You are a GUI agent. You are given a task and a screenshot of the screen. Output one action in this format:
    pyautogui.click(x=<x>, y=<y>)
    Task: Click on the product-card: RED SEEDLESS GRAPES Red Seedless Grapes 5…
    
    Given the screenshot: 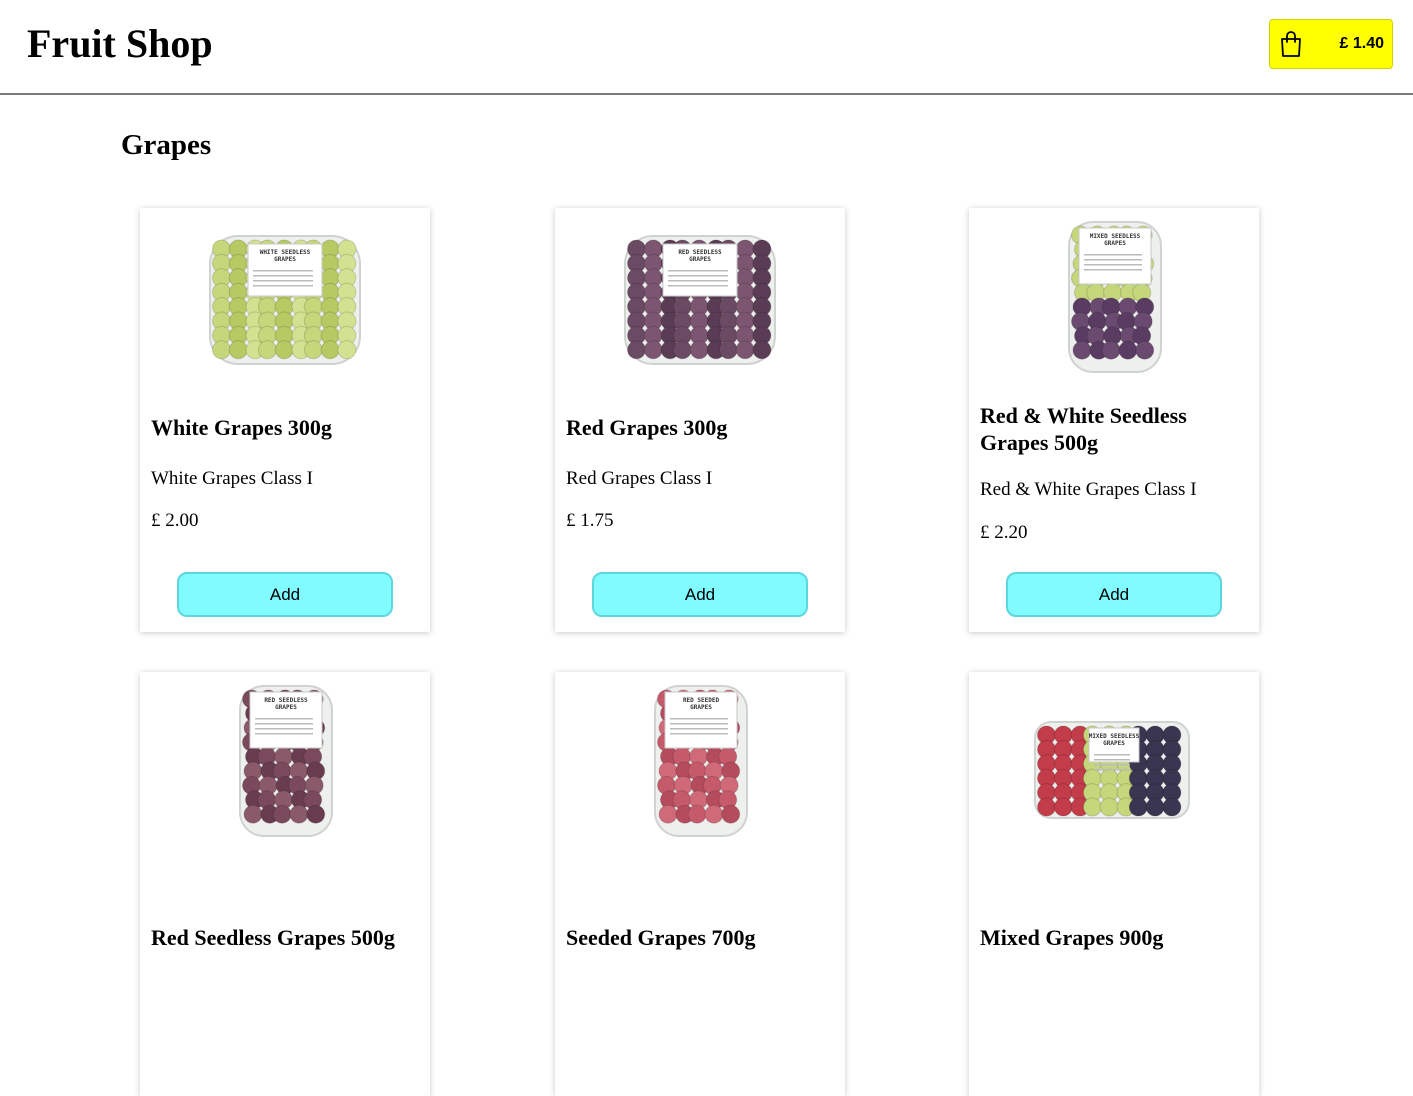 What is the action you would take?
    pyautogui.click(x=285, y=884)
    